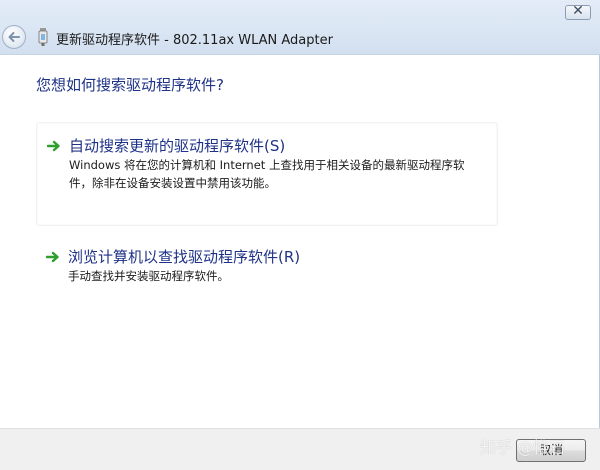  Describe the element at coordinates (300, 27) in the screenshot. I see `dialog-header: 更新驱动程序软件 - 802.11ax WLAN Adapter ✕` at that location.